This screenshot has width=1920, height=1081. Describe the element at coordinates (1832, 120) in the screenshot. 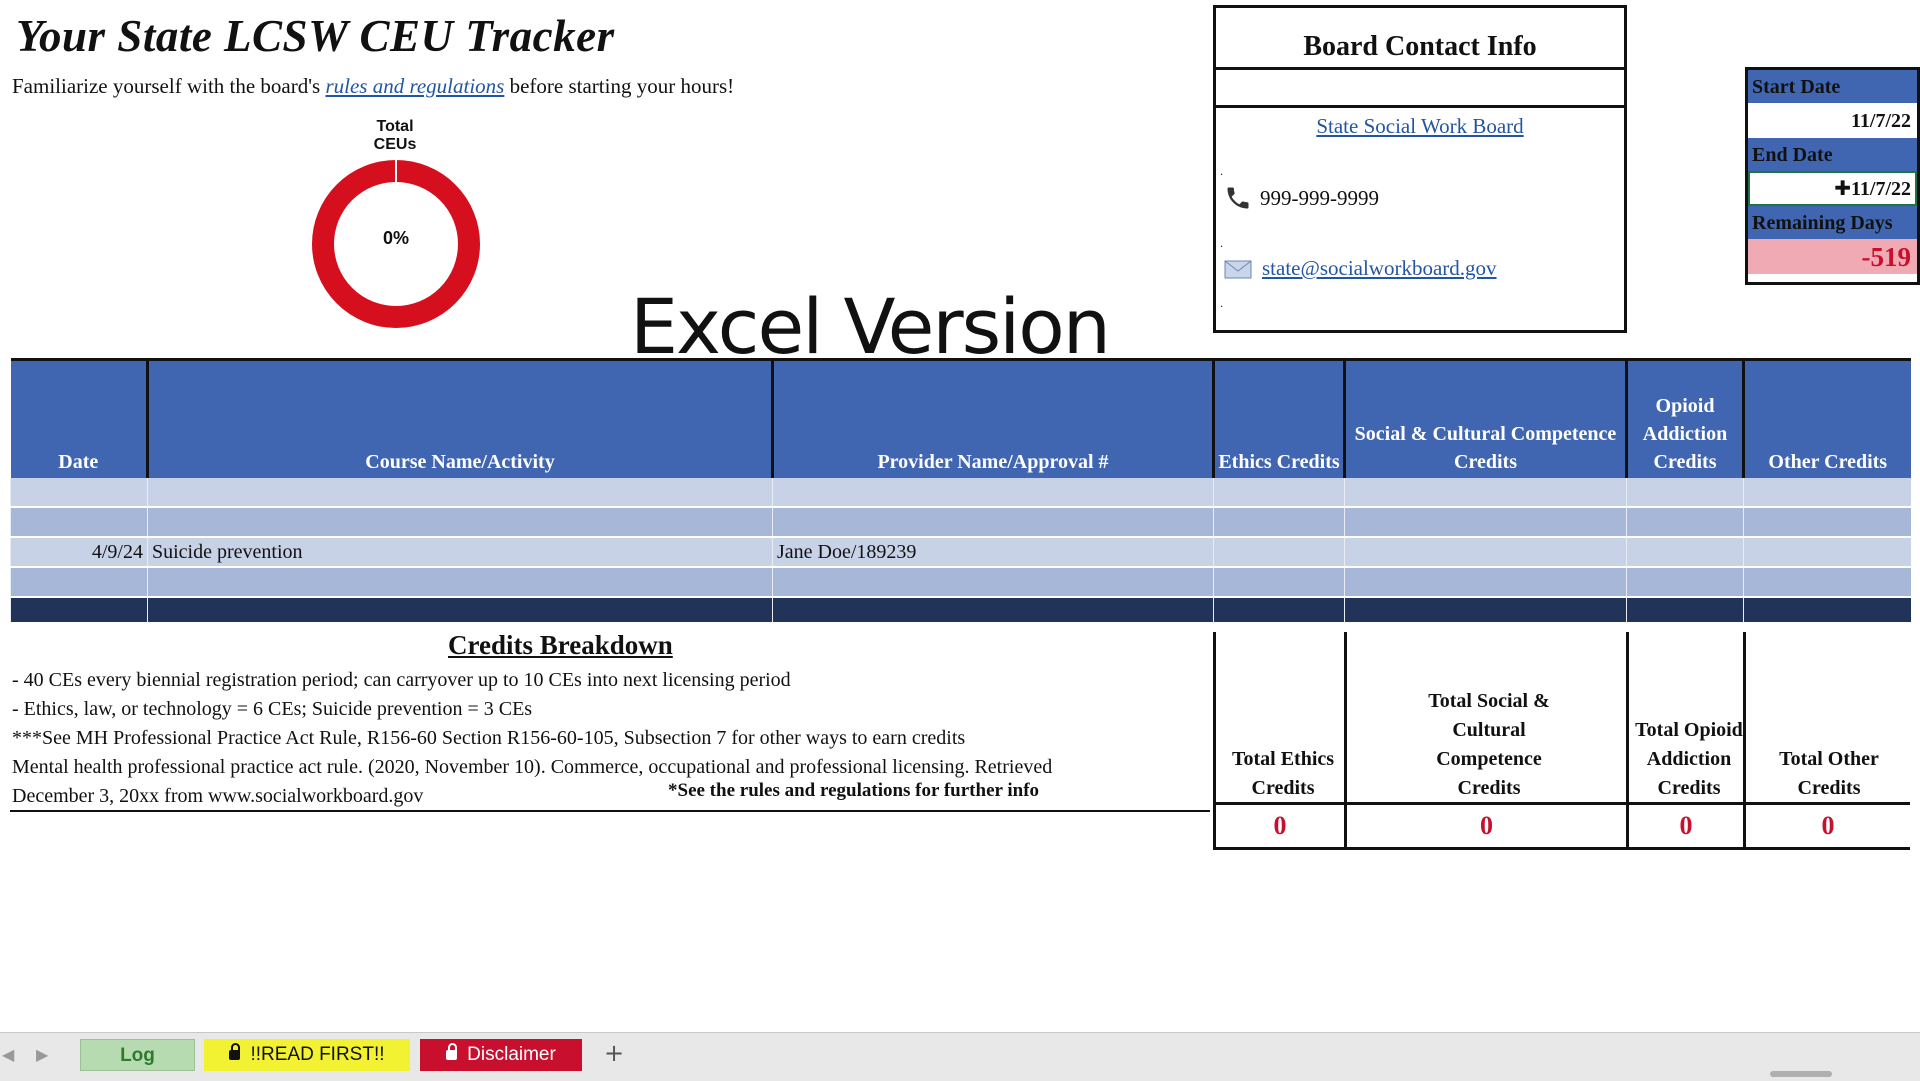

I see `start-date-value: 11/7/22` at that location.